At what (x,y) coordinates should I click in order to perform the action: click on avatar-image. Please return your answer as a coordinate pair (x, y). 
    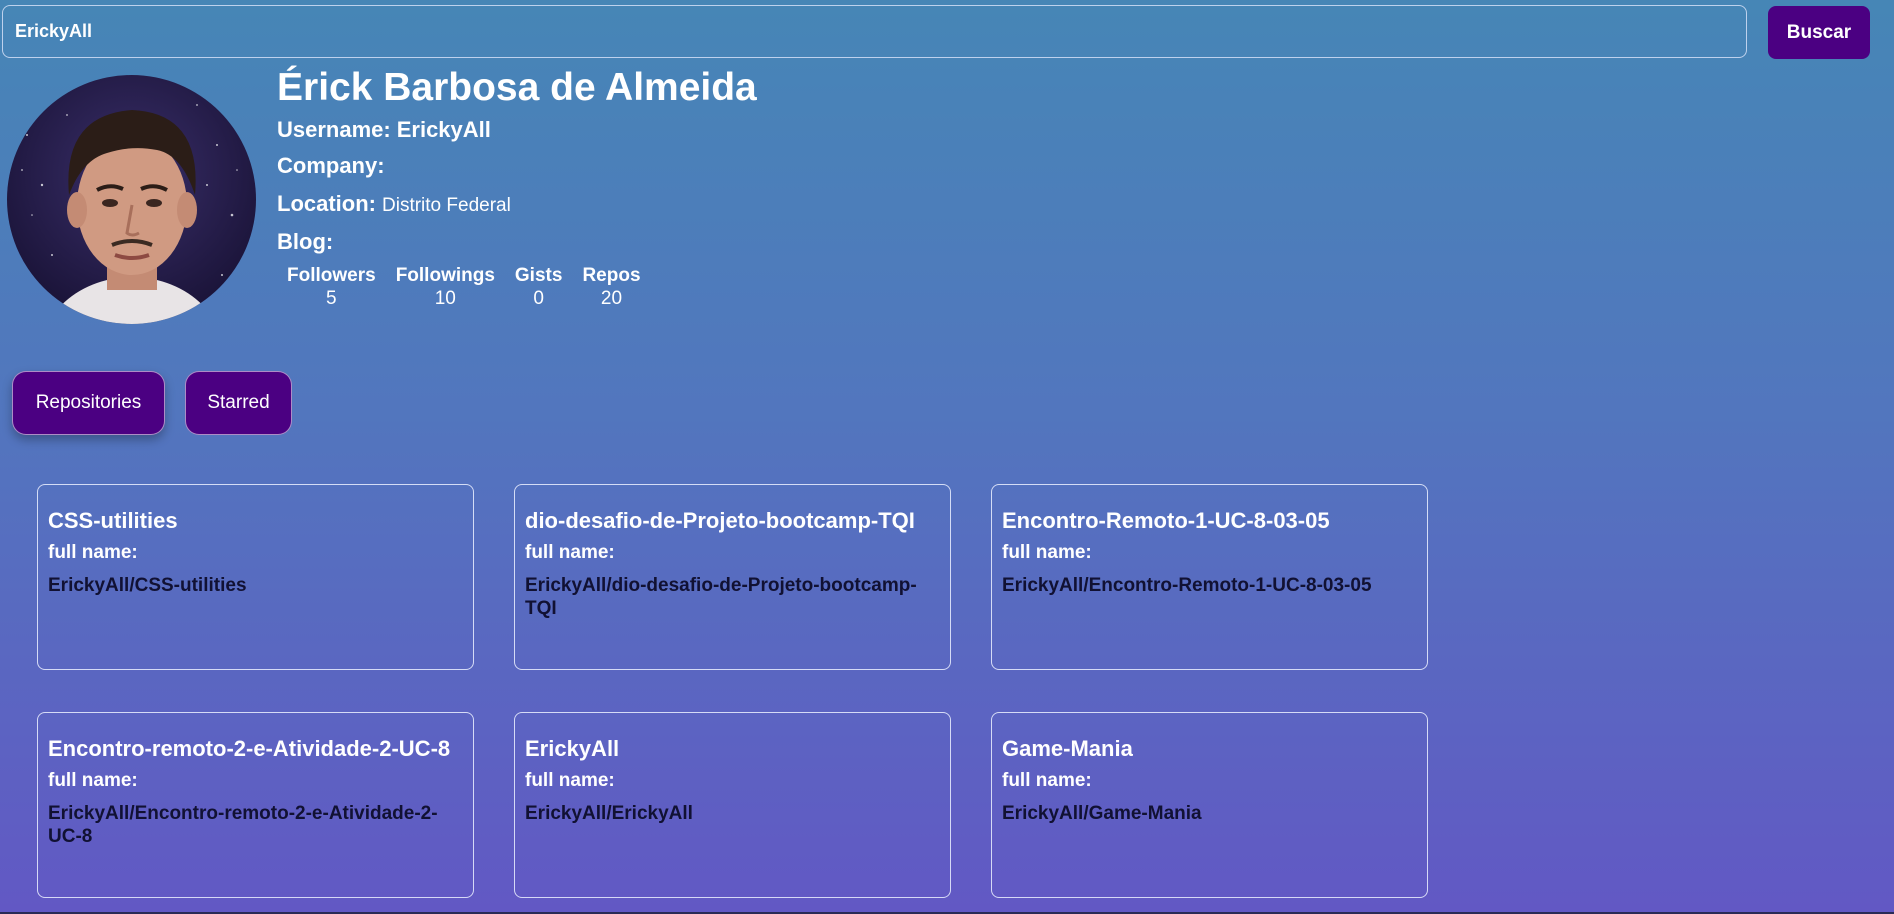
    Looking at the image, I should click on (131, 199).